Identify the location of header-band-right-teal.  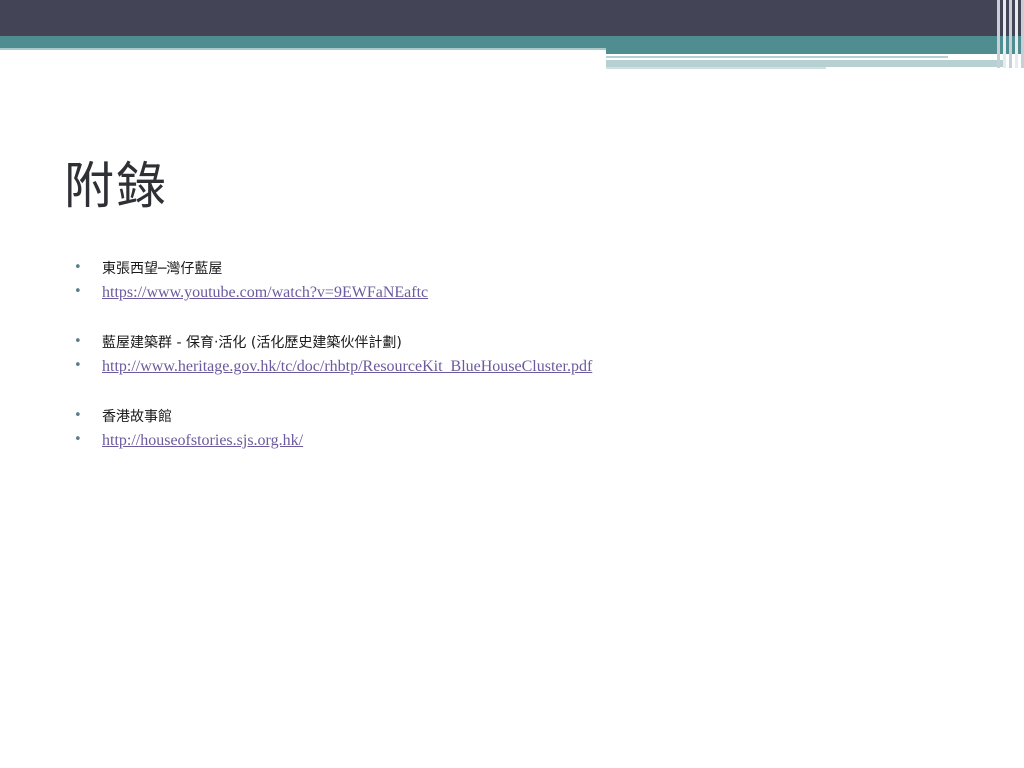
(815, 49).